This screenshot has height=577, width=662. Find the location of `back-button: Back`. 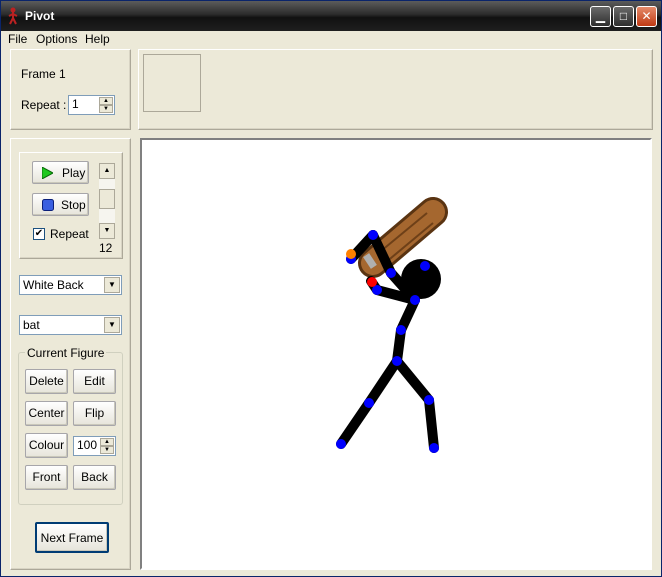

back-button: Back is located at coordinates (94, 477).